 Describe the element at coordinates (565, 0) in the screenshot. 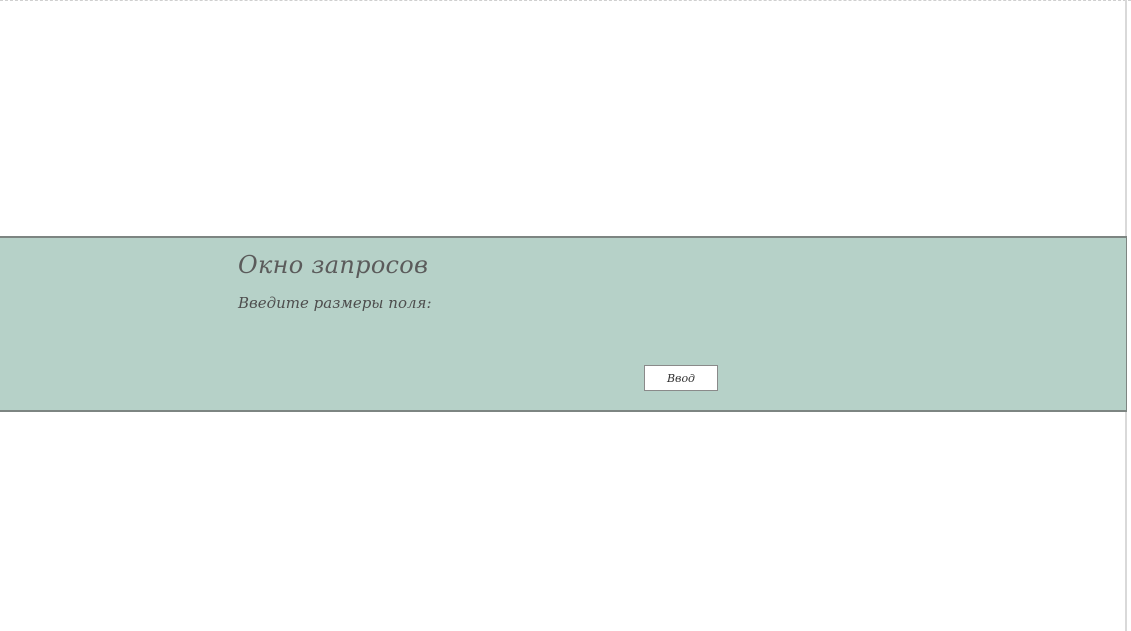

I see `top-divider` at that location.